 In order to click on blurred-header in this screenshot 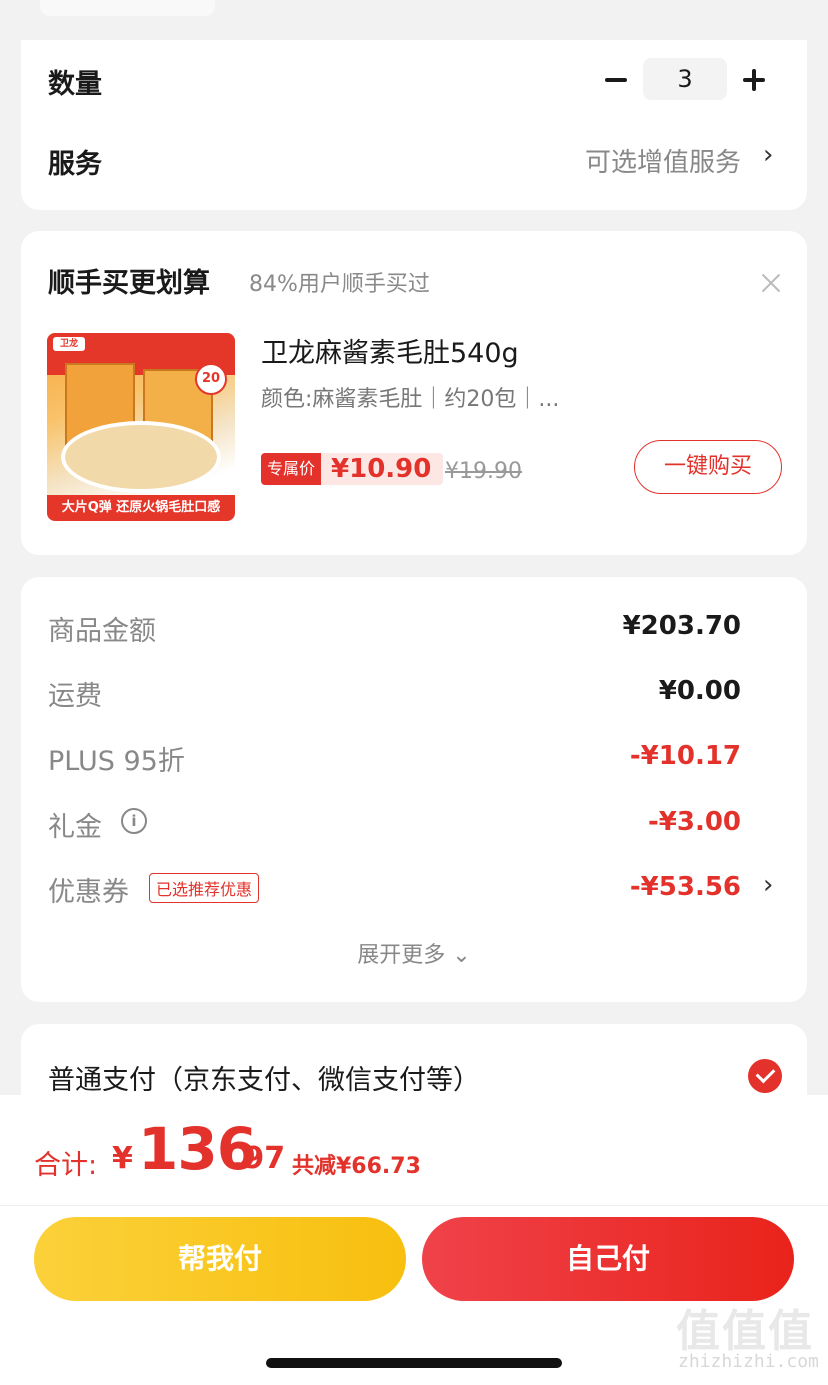, I will do `click(127, 8)`.